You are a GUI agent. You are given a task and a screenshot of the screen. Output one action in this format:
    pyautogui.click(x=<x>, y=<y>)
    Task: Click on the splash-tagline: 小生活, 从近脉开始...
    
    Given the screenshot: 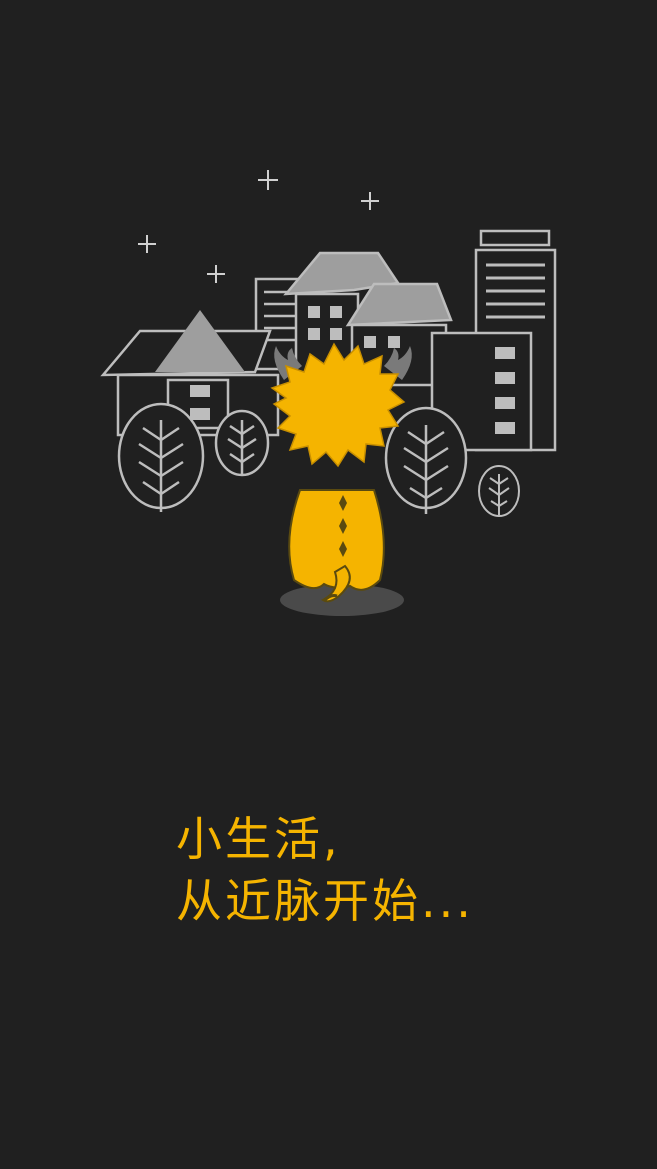 What is the action you would take?
    pyautogui.click(x=386, y=870)
    